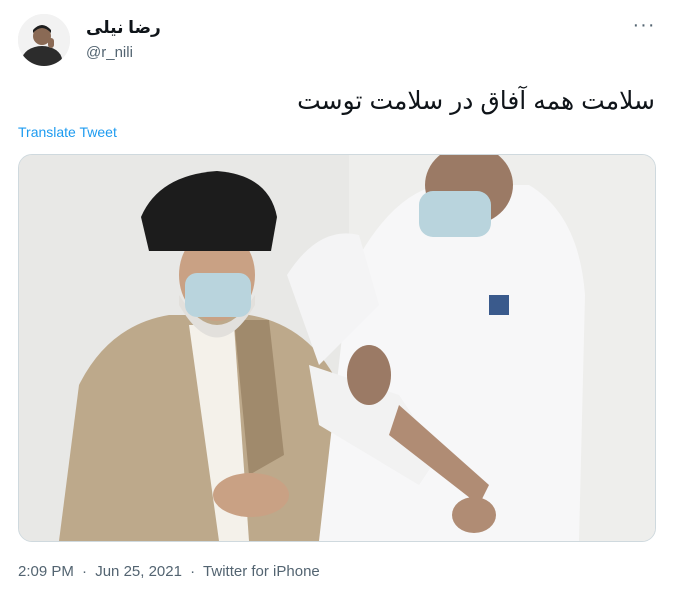 This screenshot has width=677, height=597. I want to click on tweet-text: سلامت همه آفاق در سلامت توست, so click(476, 101).